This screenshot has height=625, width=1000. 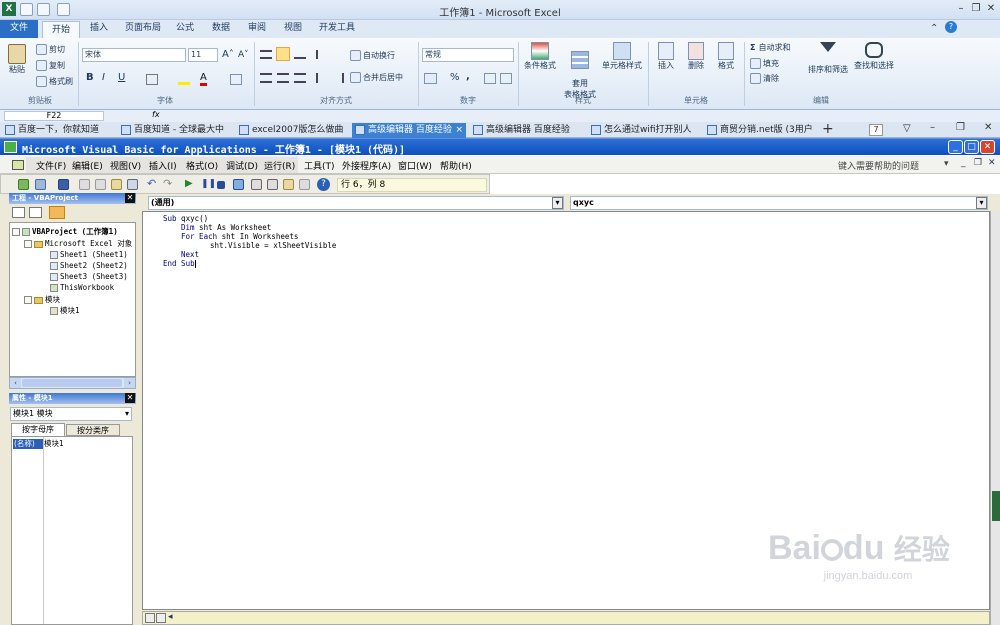 I want to click on align-middle-icon, so click(x=283, y=54).